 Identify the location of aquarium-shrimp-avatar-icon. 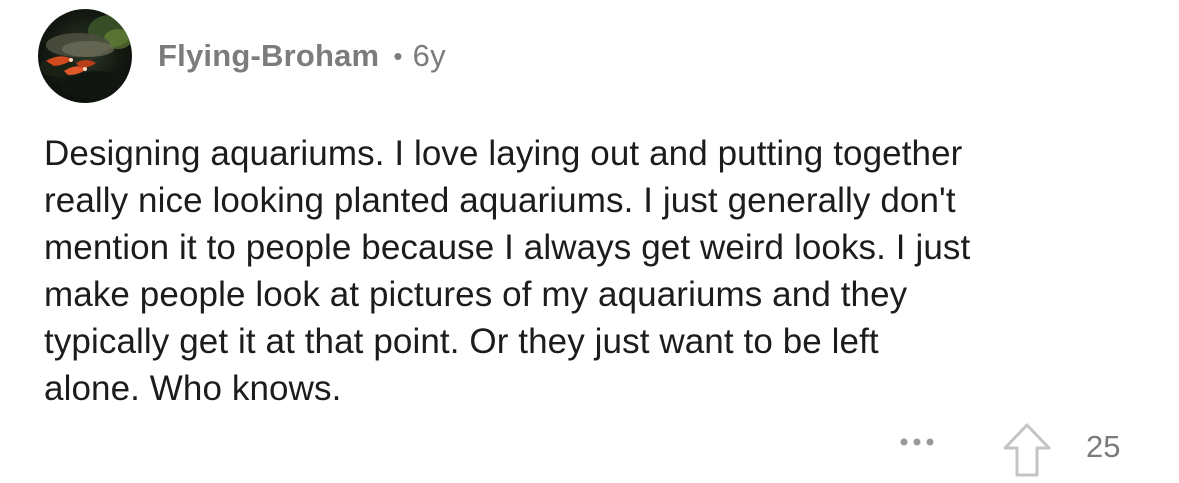
(85, 56).